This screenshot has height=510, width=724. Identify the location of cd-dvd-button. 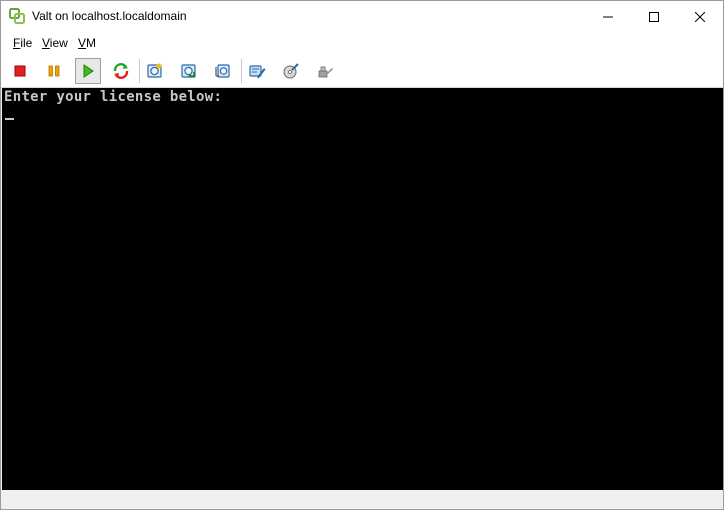
(291, 71).